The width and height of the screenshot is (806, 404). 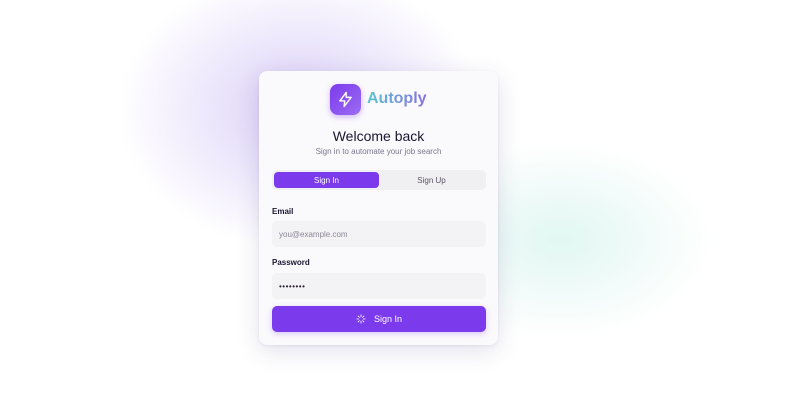 What do you see at coordinates (378, 151) in the screenshot?
I see `page-subtitle: Sign in to automate your job search` at bounding box center [378, 151].